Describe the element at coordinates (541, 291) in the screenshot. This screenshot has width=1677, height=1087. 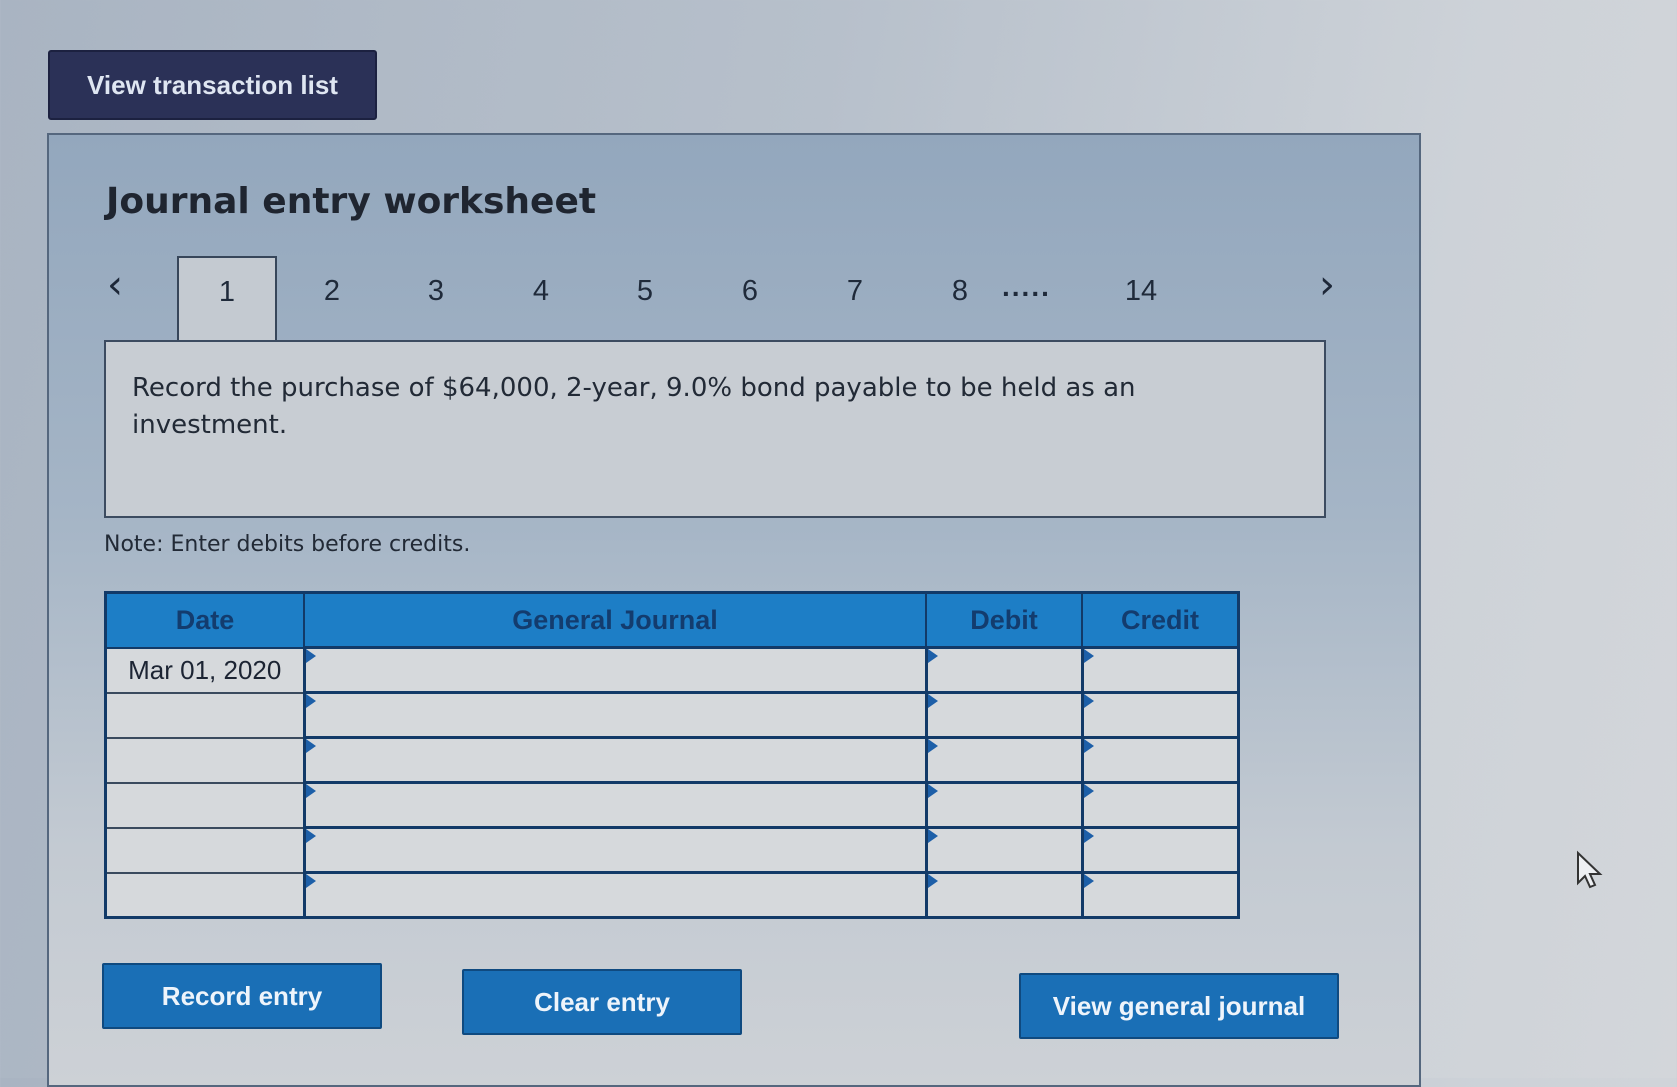
I see `tab-4: 4` at that location.